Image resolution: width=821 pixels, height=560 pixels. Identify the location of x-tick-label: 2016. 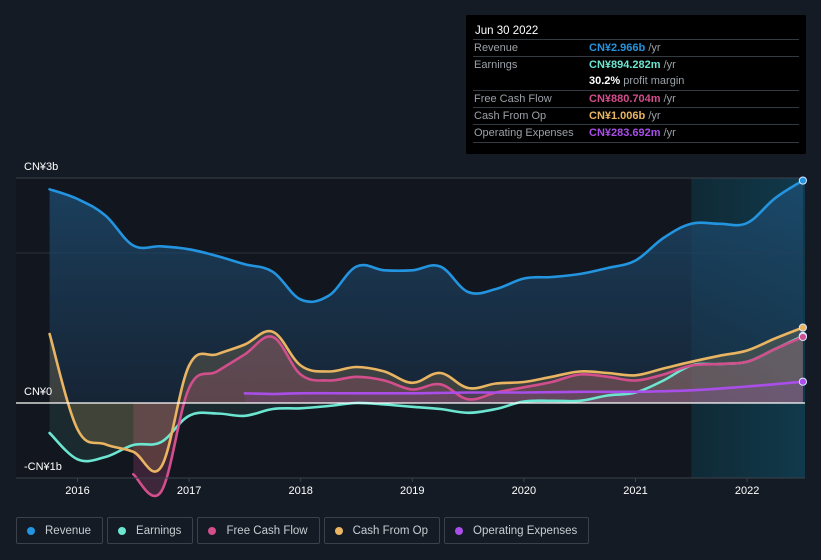
(77, 491).